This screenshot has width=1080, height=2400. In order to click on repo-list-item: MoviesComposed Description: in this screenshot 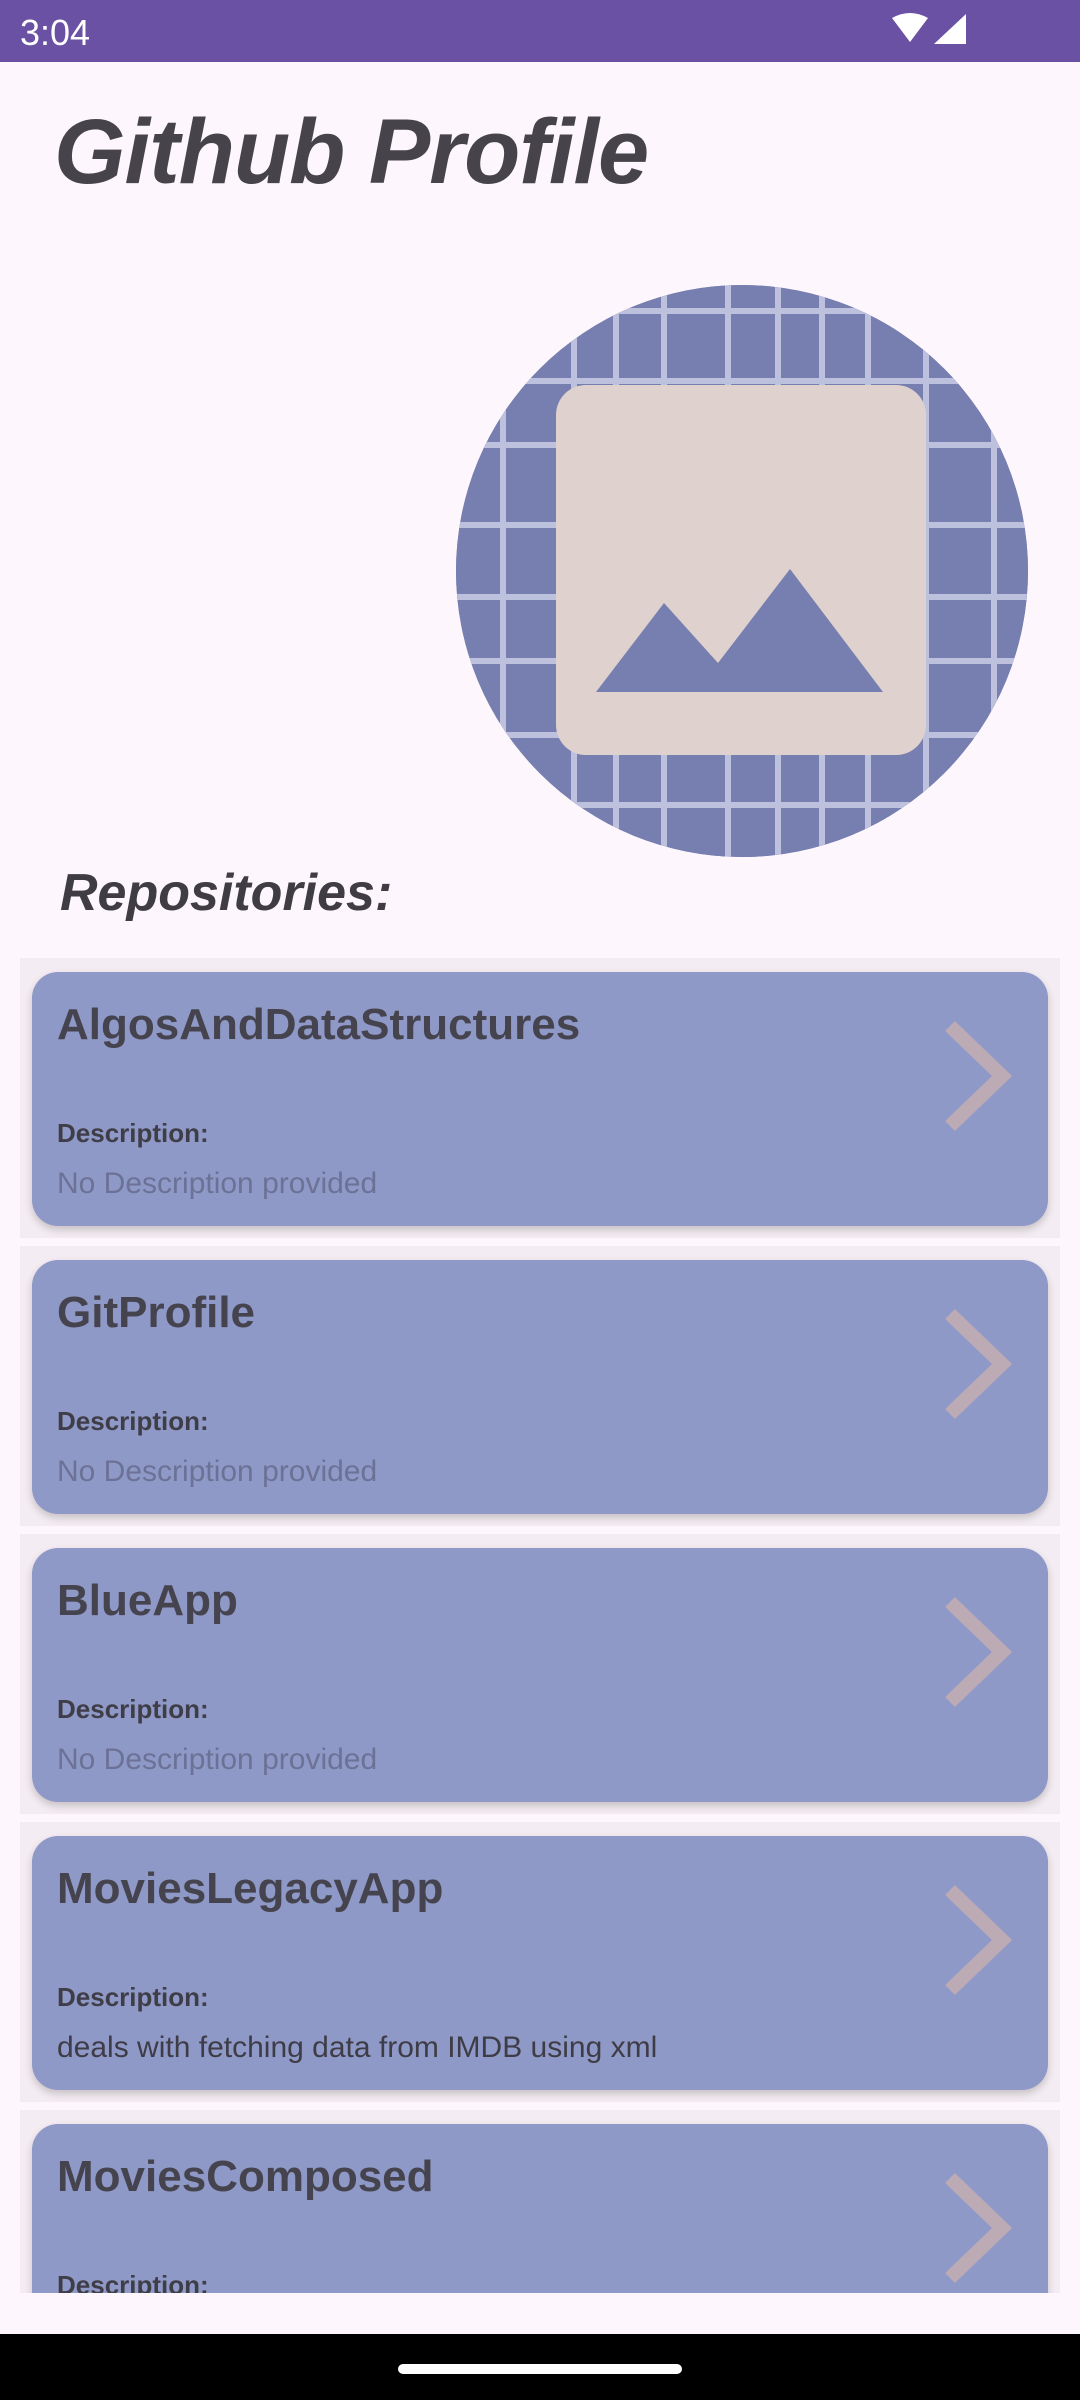, I will do `click(540, 2201)`.